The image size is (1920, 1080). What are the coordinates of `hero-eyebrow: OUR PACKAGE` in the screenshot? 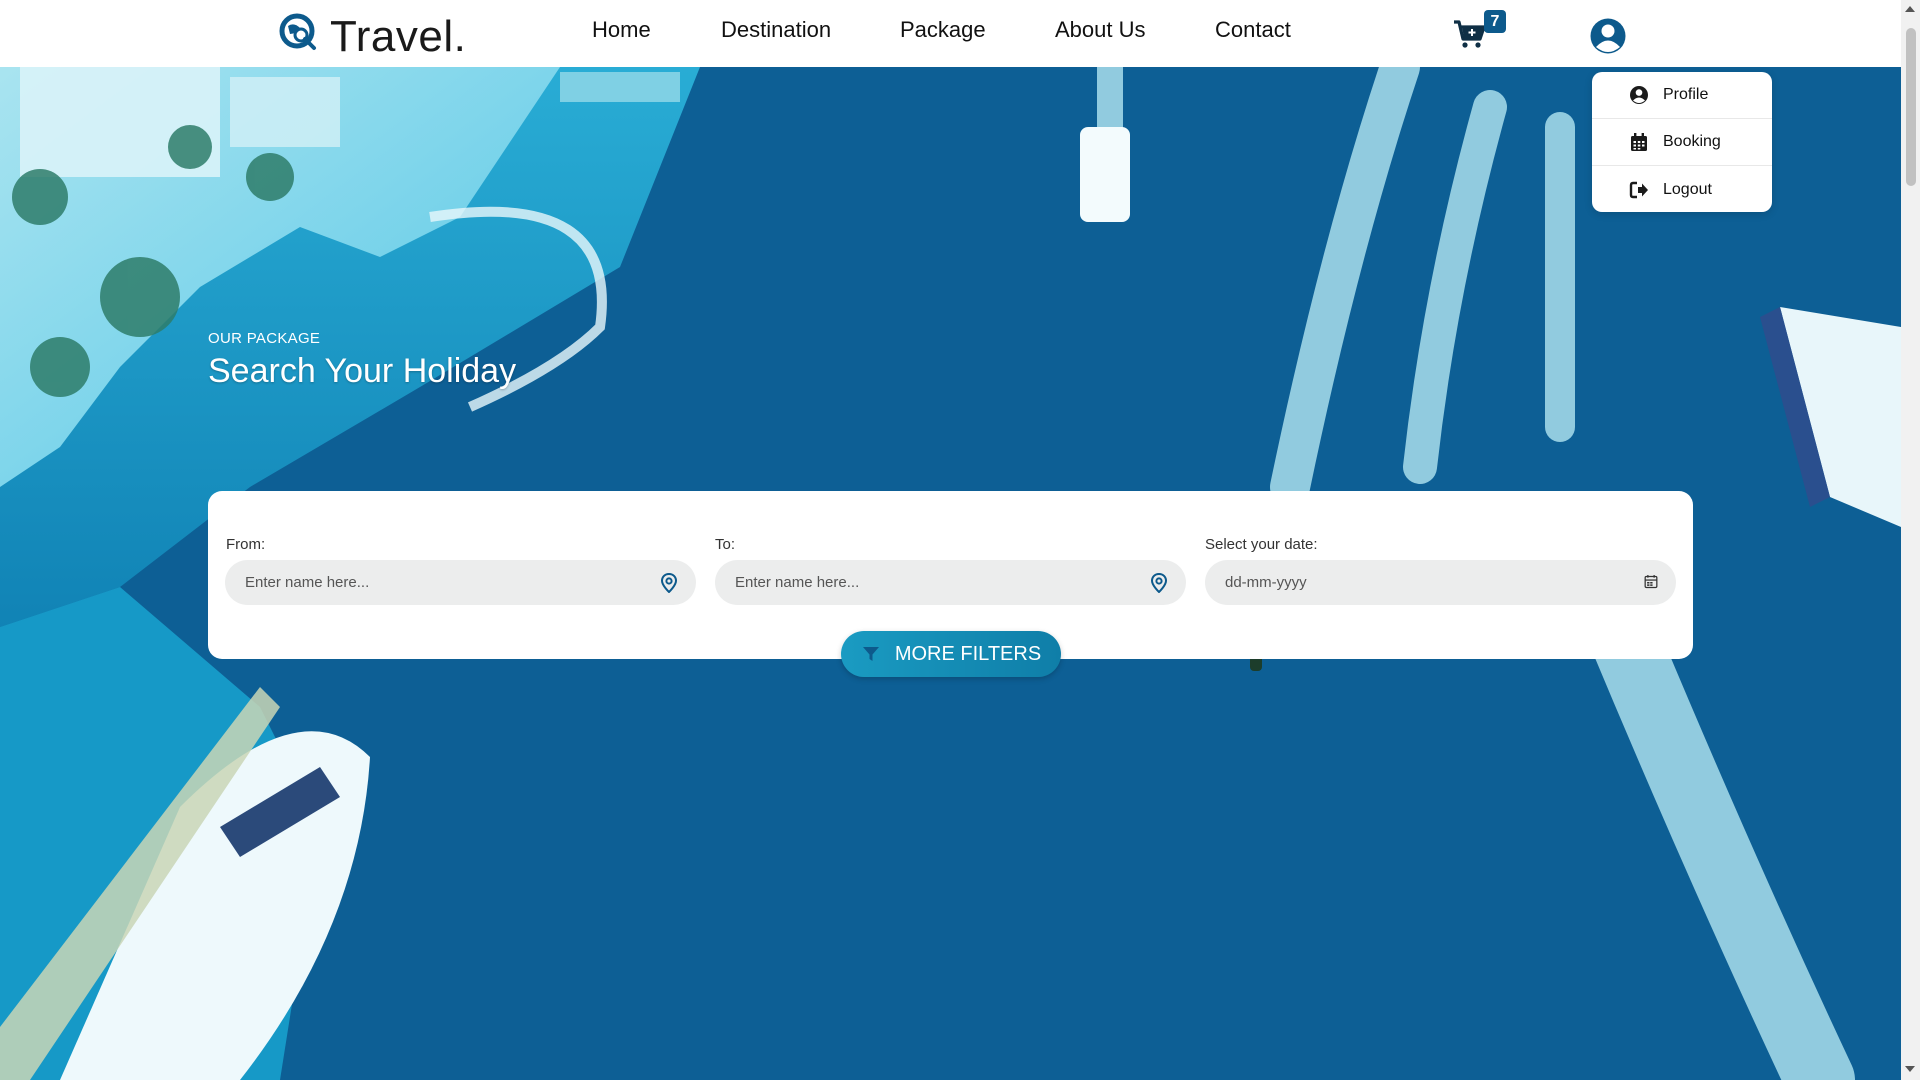 It's located at (264, 338).